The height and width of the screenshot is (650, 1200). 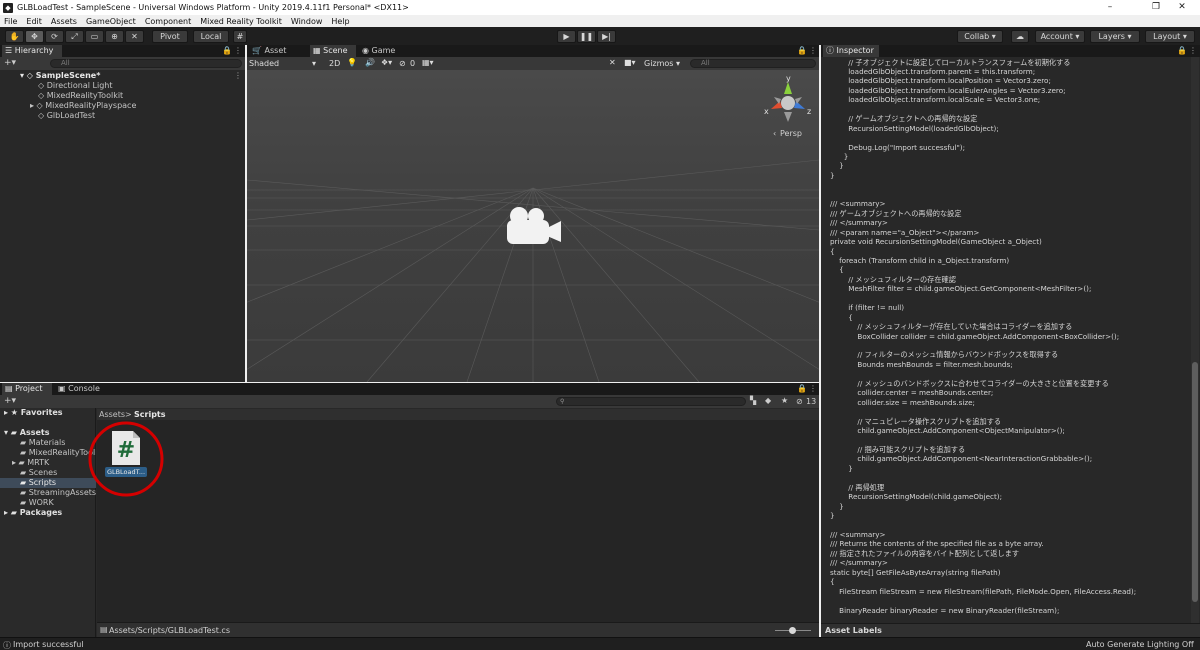 What do you see at coordinates (802, 50) in the screenshot?
I see `scene-lock-icon: 🔒` at bounding box center [802, 50].